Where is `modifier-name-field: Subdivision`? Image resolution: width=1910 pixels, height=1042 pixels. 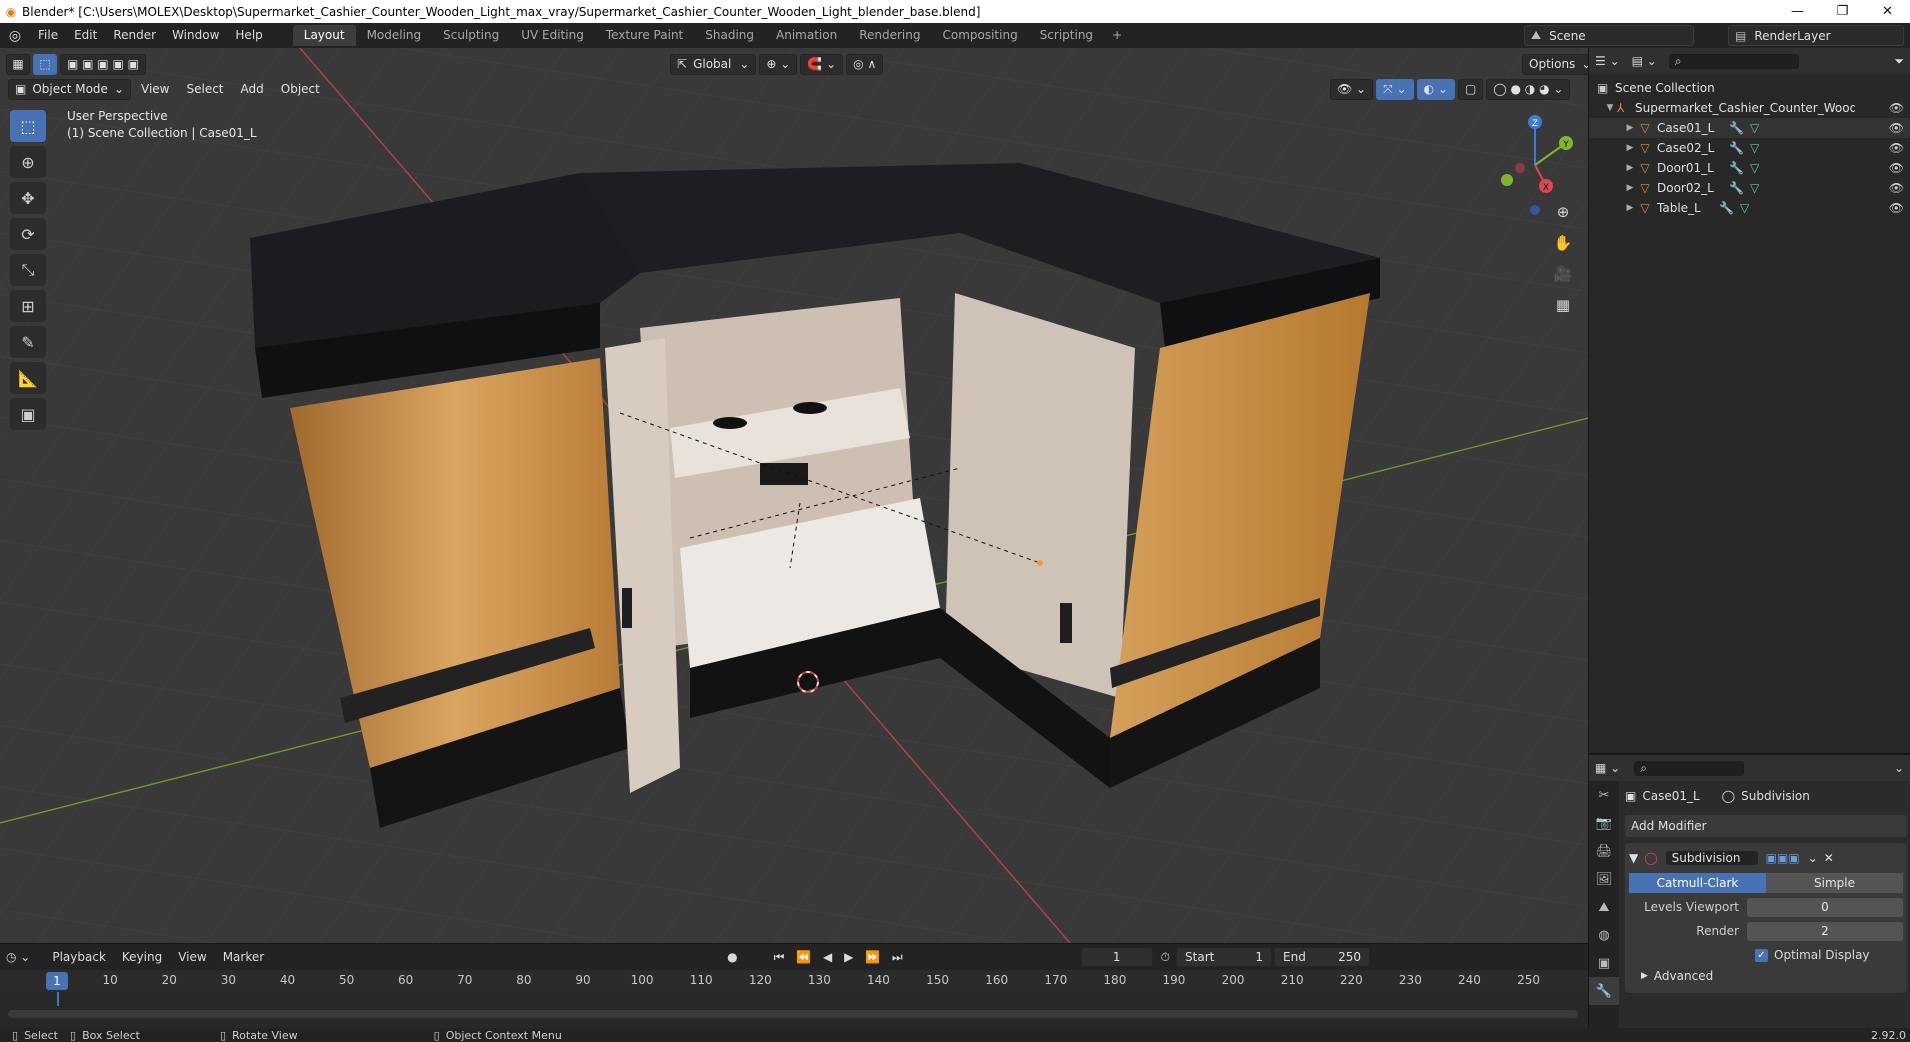
modifier-name-field: Subdivision is located at coordinates (1711, 858).